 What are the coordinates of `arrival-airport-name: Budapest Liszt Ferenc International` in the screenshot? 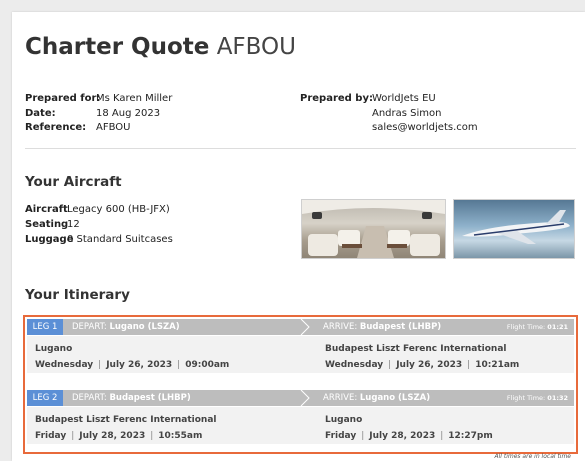 It's located at (416, 349).